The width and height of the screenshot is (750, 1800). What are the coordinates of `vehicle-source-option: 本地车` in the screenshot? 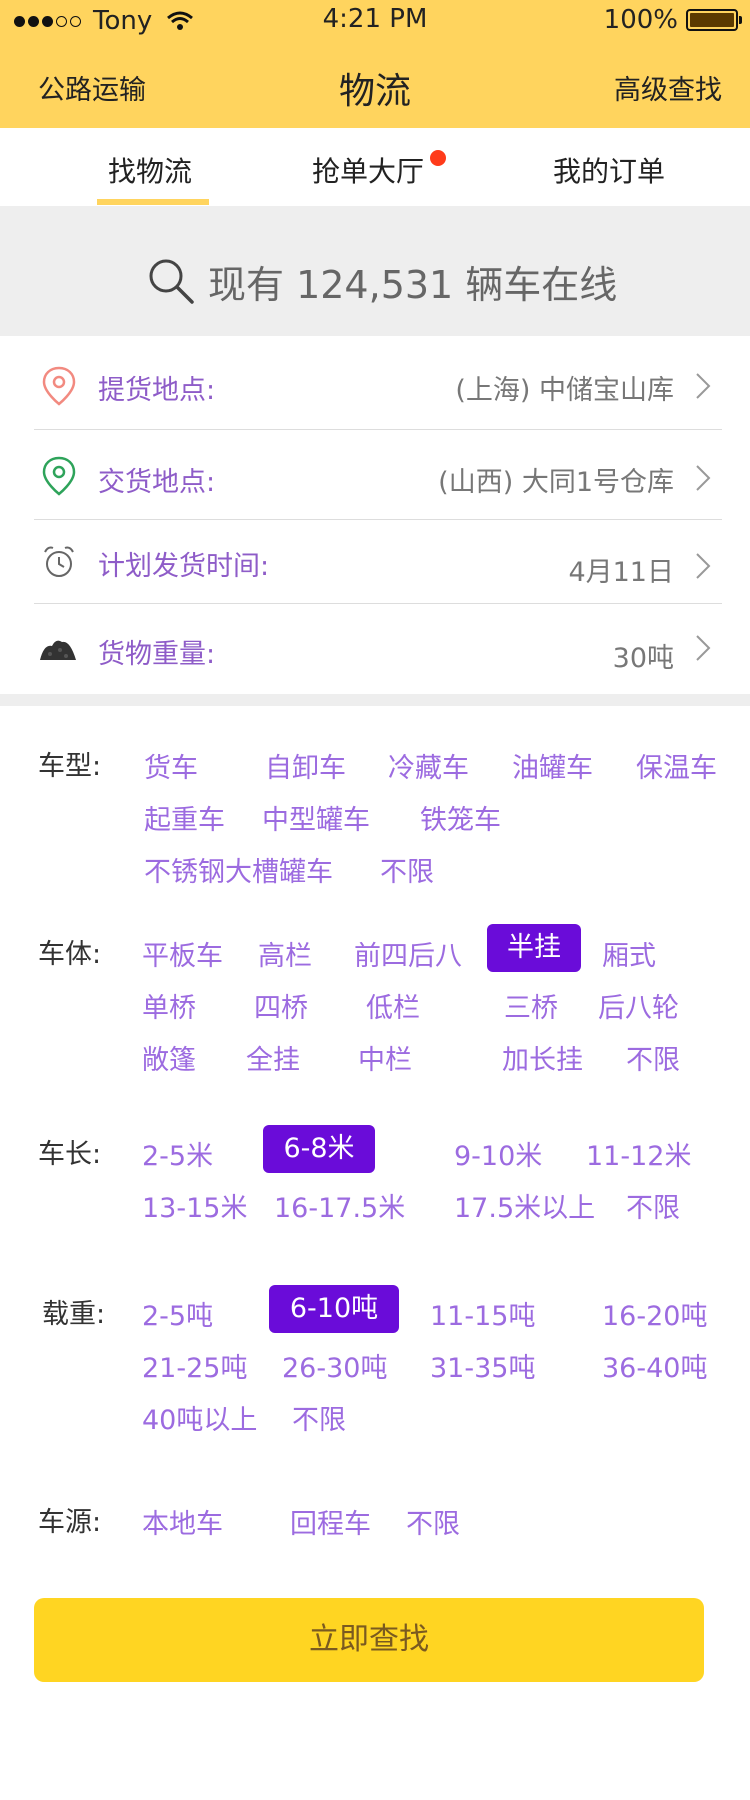 It's located at (182, 1521).